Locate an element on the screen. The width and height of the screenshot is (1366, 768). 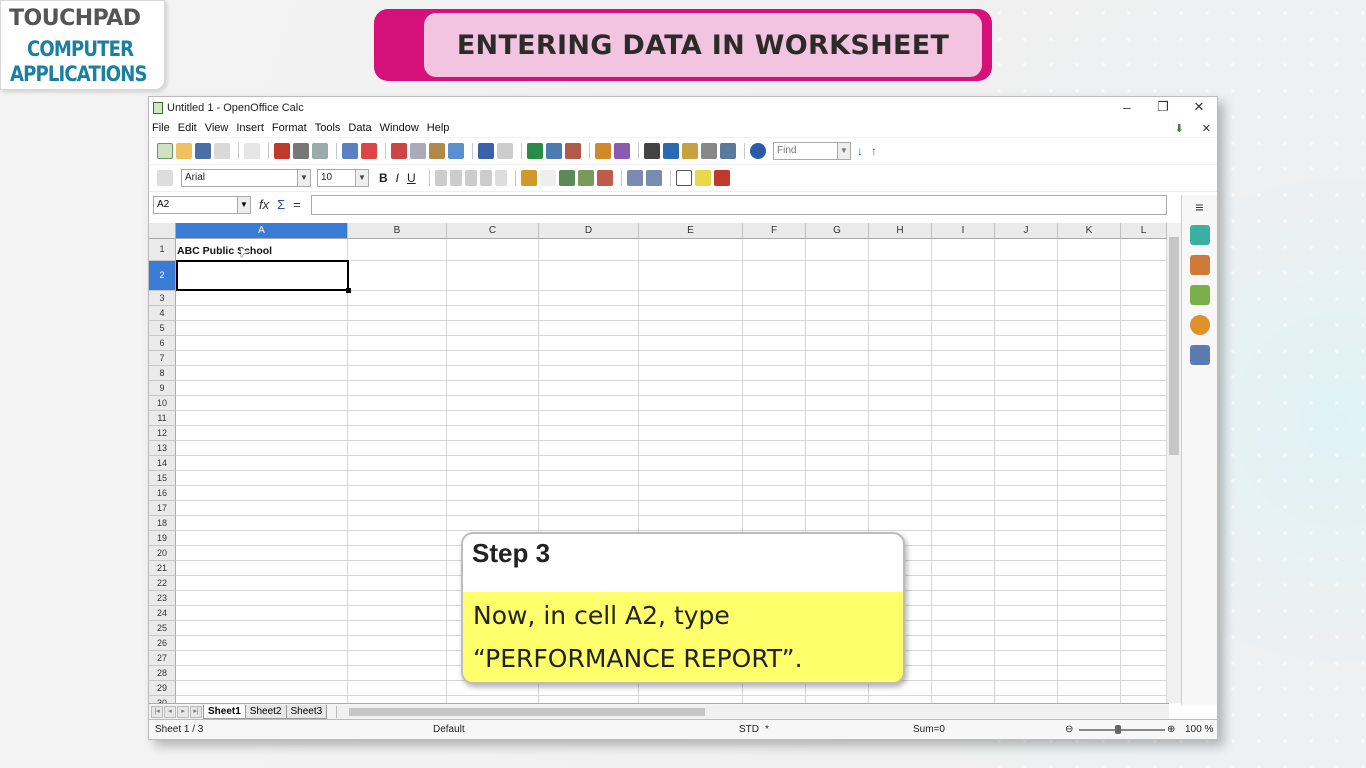
merge-cells-icon is located at coordinates (500, 178).